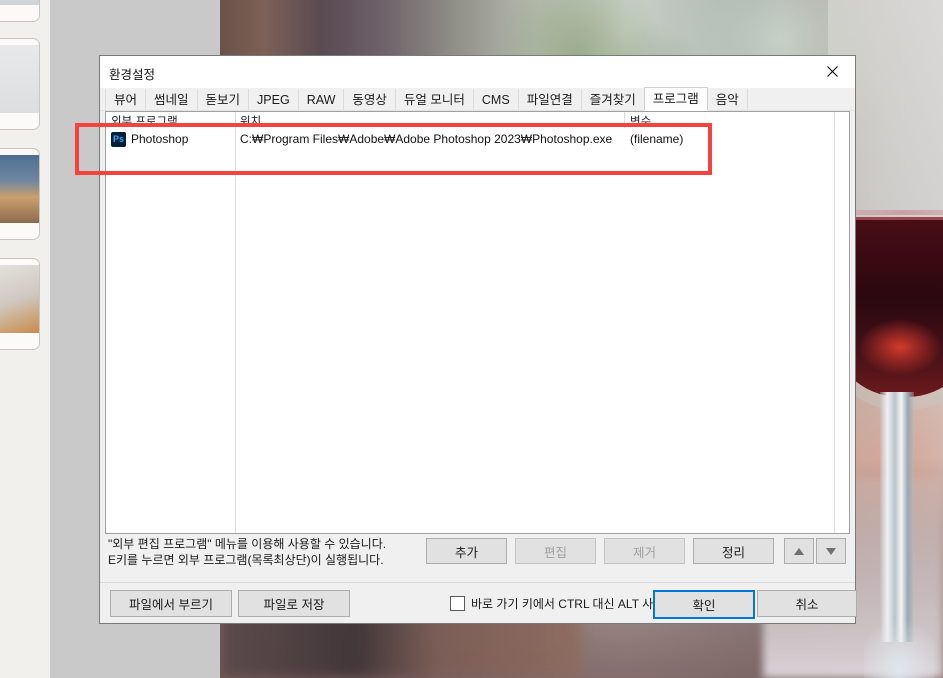 This screenshot has width=943, height=678. Describe the element at coordinates (144, 121) in the screenshot. I see `column-header-program: 외부 프로그램` at that location.